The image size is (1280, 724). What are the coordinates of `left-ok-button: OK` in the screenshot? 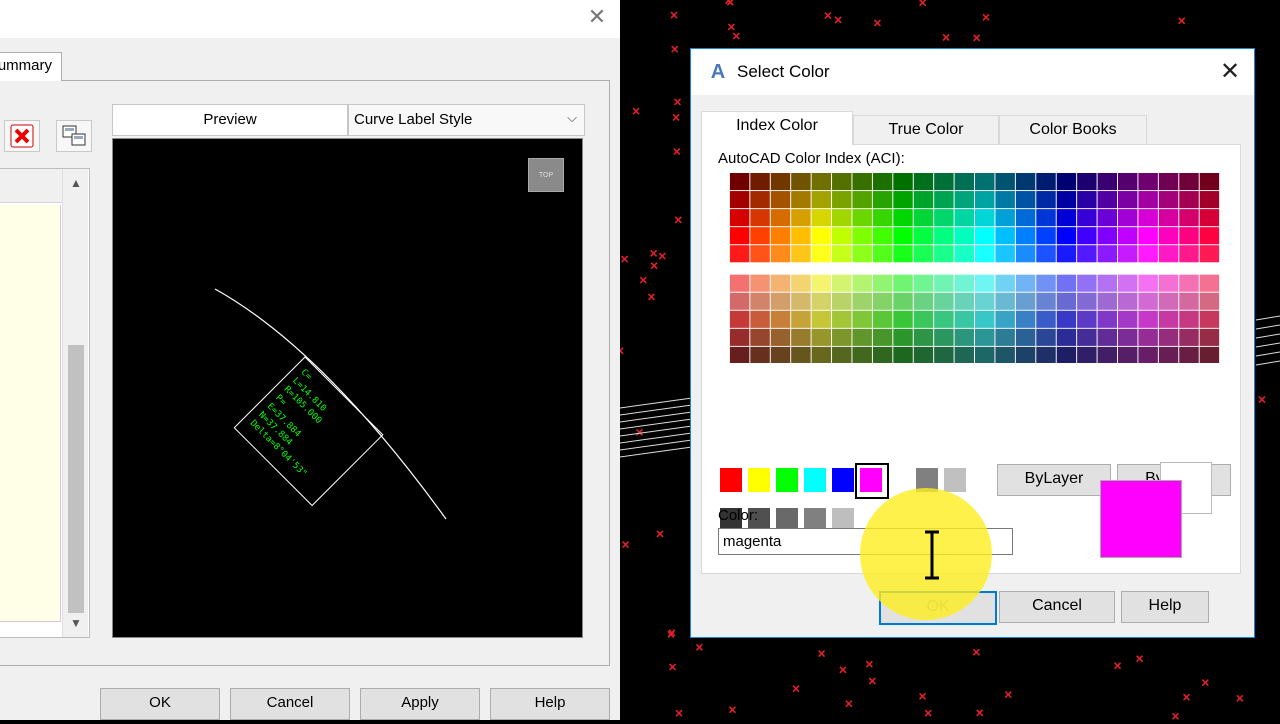 It's located at (160, 704).